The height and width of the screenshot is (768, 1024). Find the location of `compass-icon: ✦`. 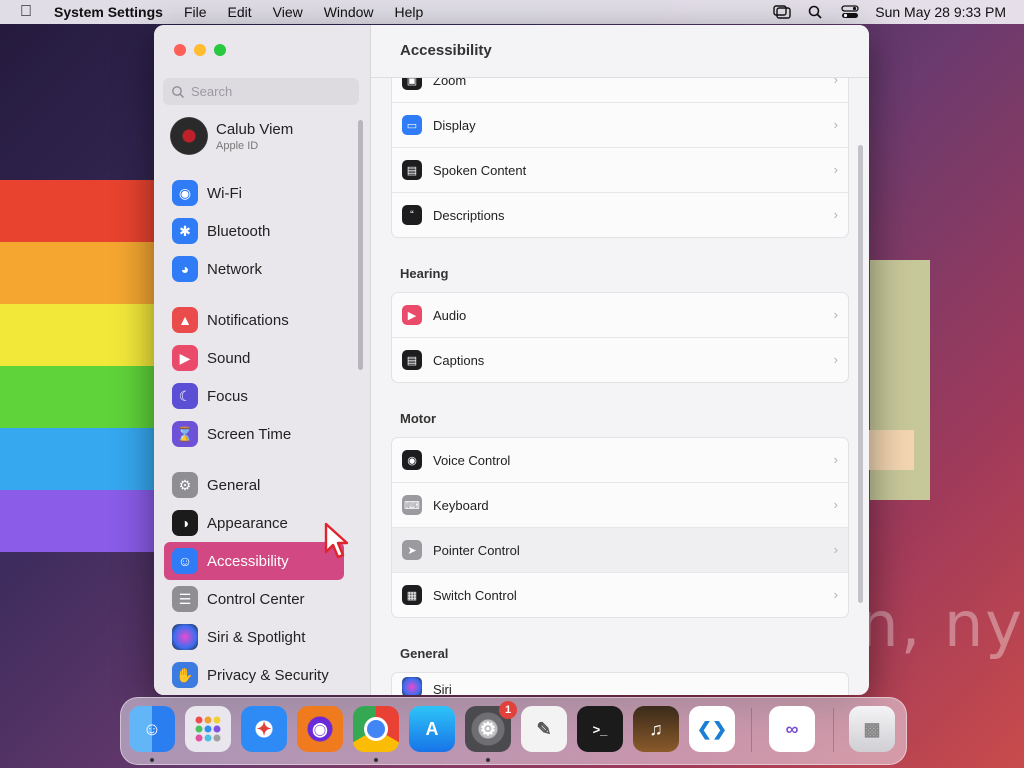

compass-icon: ✦ is located at coordinates (264, 728).